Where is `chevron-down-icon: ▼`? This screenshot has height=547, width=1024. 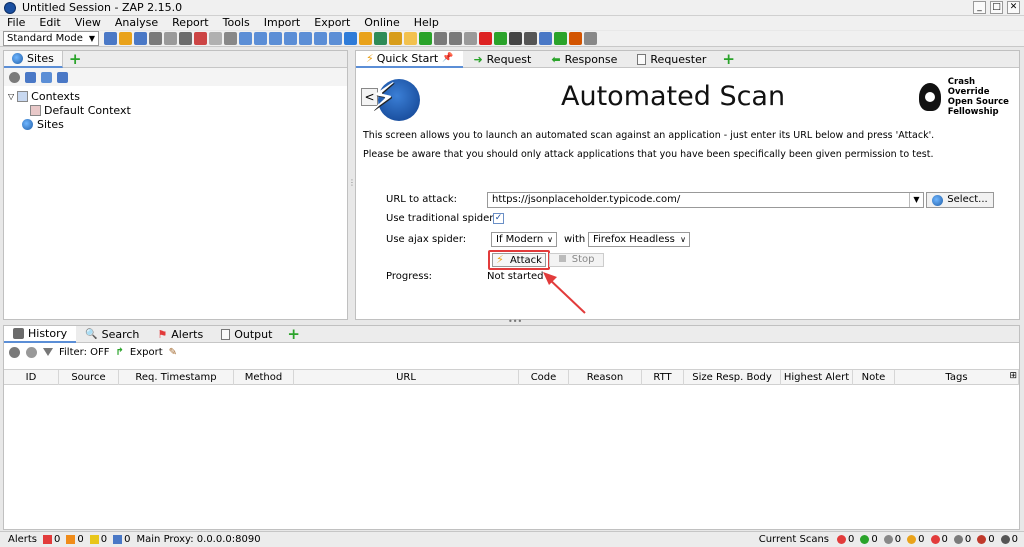 chevron-down-icon: ▼ is located at coordinates (916, 200).